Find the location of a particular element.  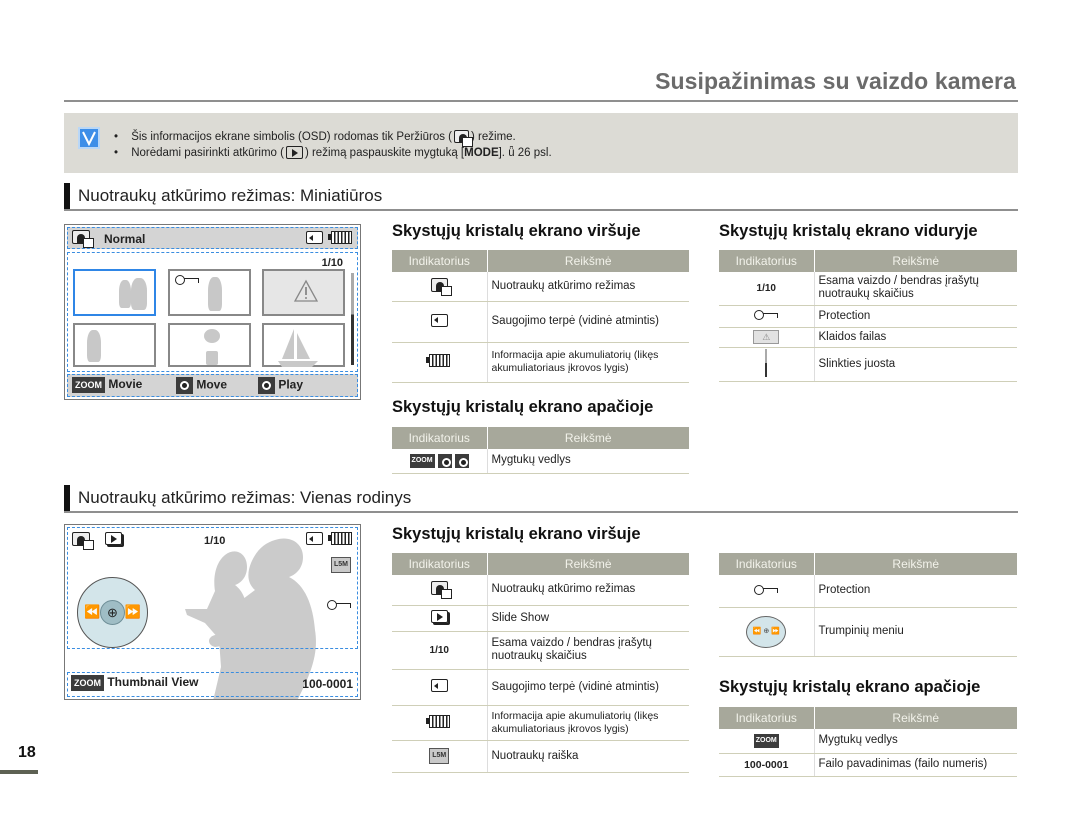

file-number: 100-0001 is located at coordinates (327, 684).